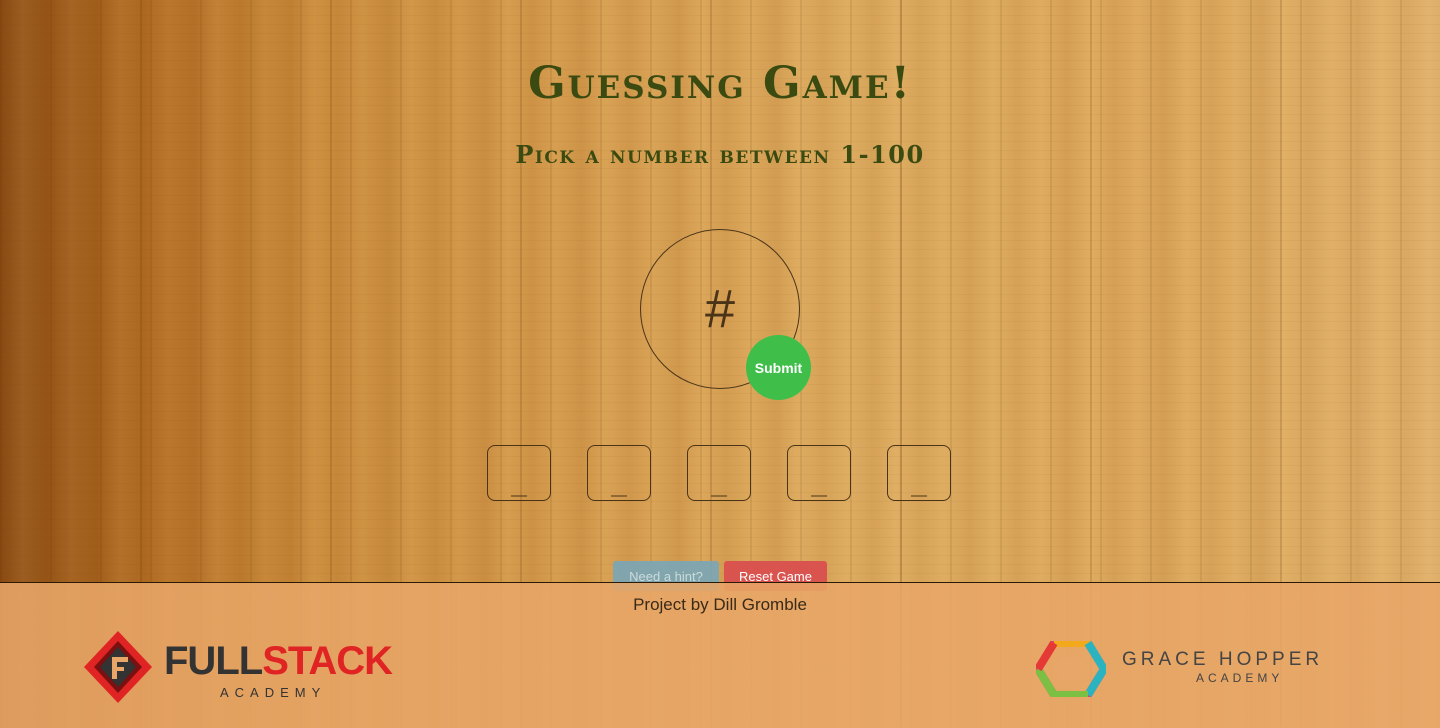 The image size is (1440, 728). I want to click on guess-slot-5: _, so click(919, 473).